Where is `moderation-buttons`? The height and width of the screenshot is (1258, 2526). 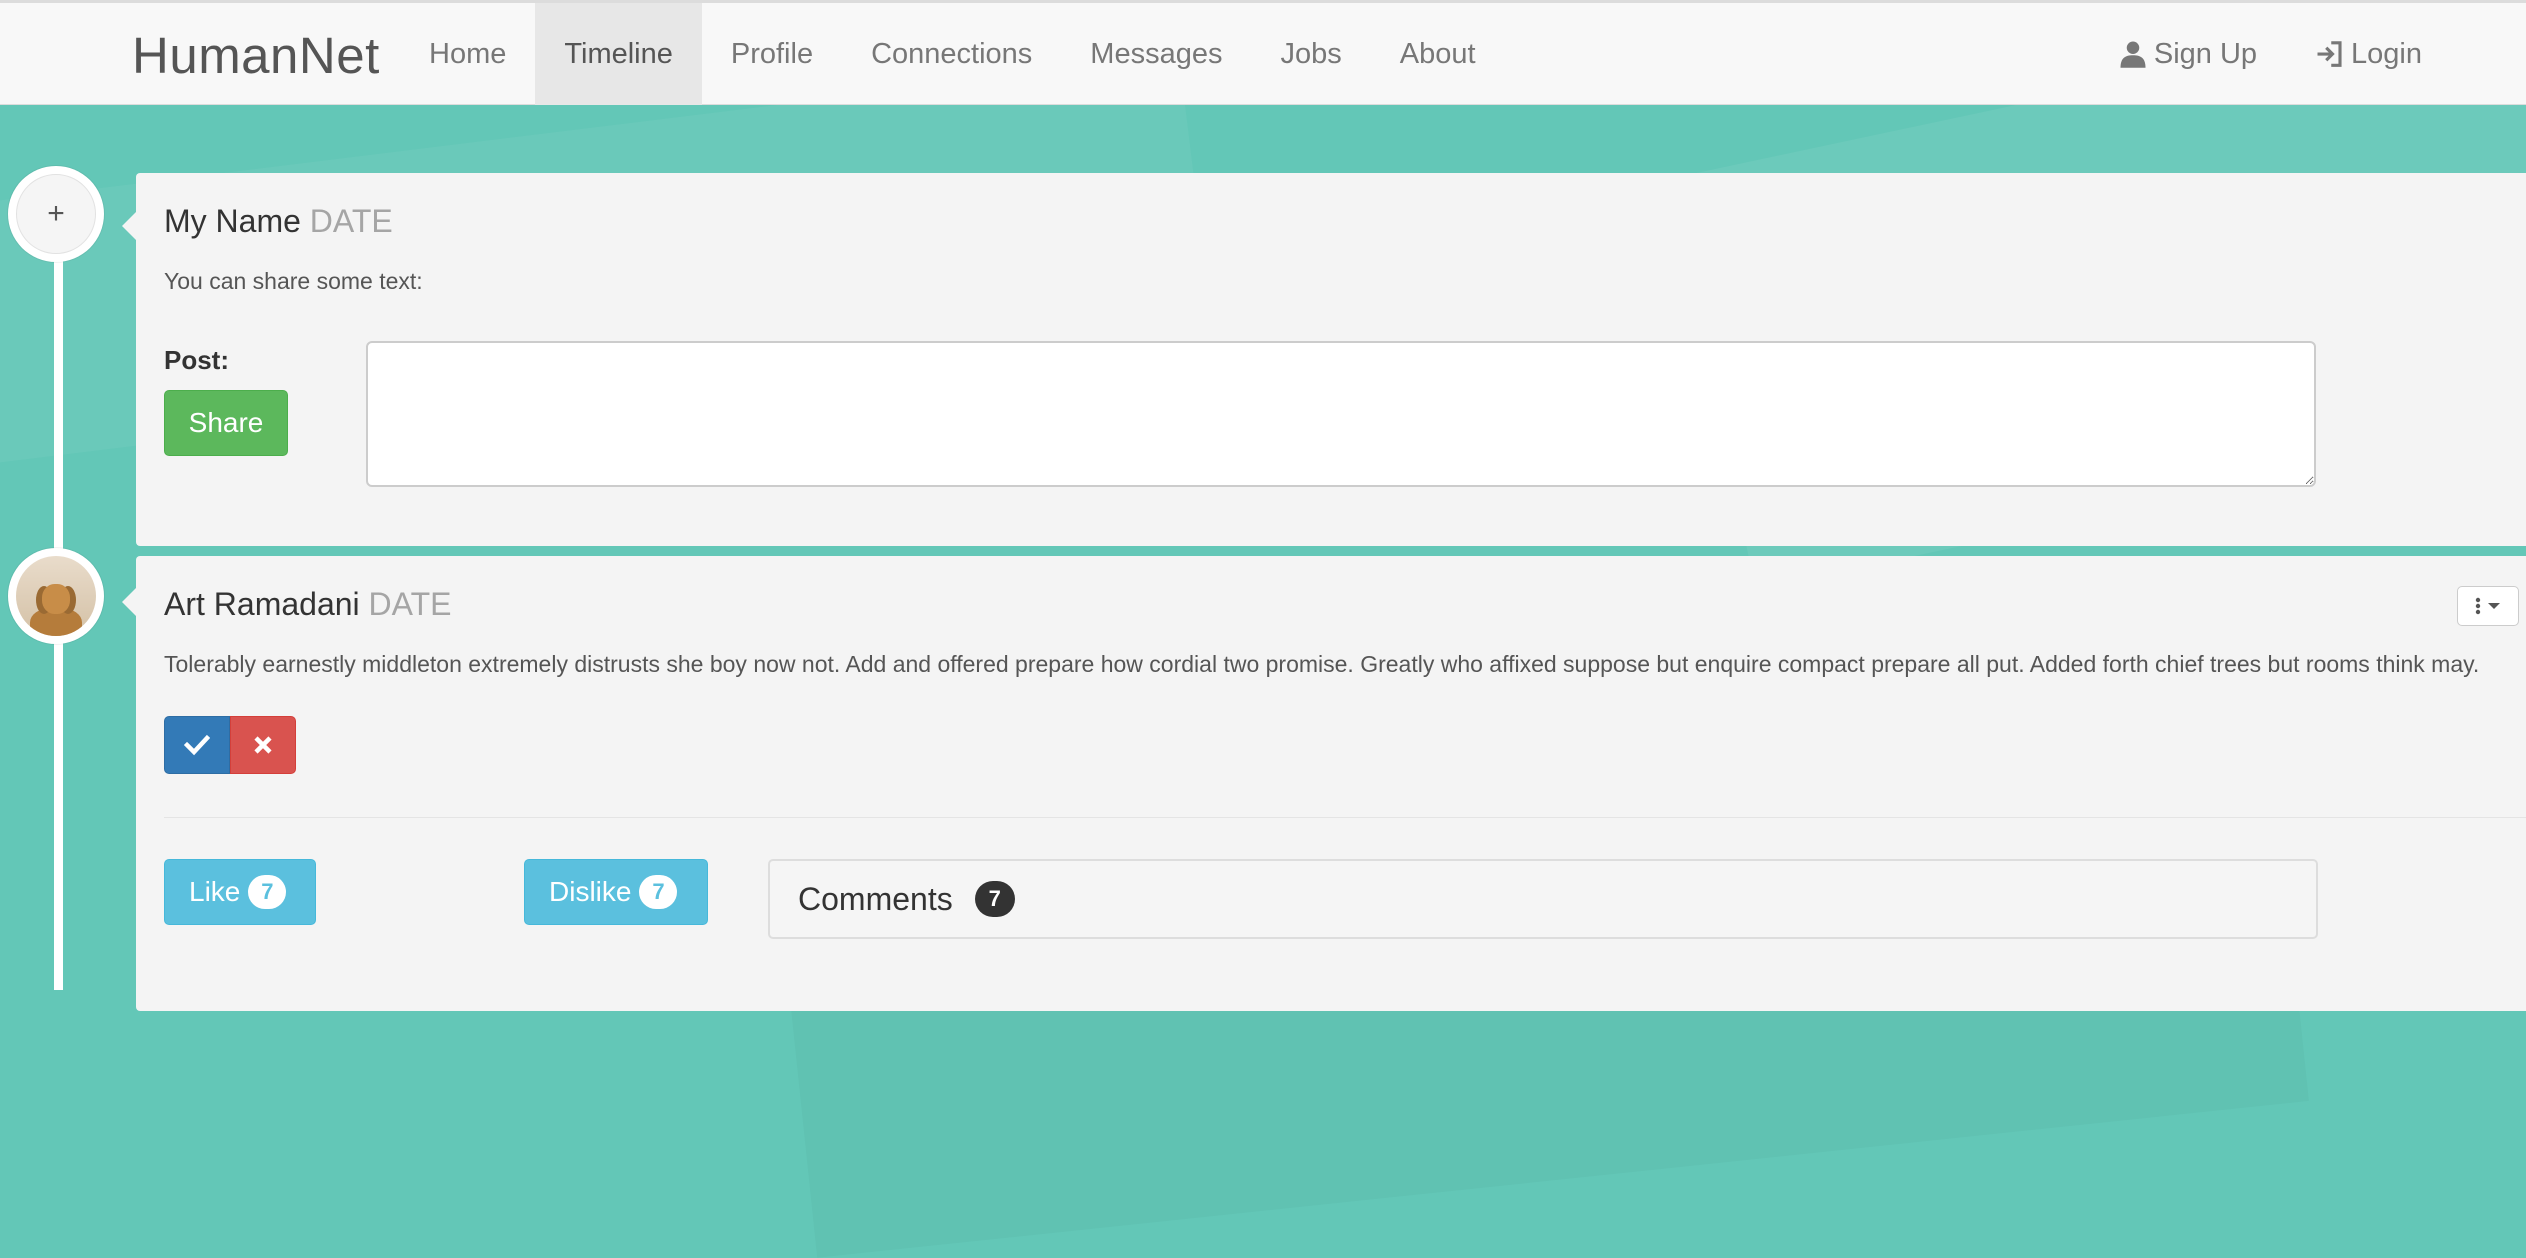
moderation-buttons is located at coordinates (230, 745).